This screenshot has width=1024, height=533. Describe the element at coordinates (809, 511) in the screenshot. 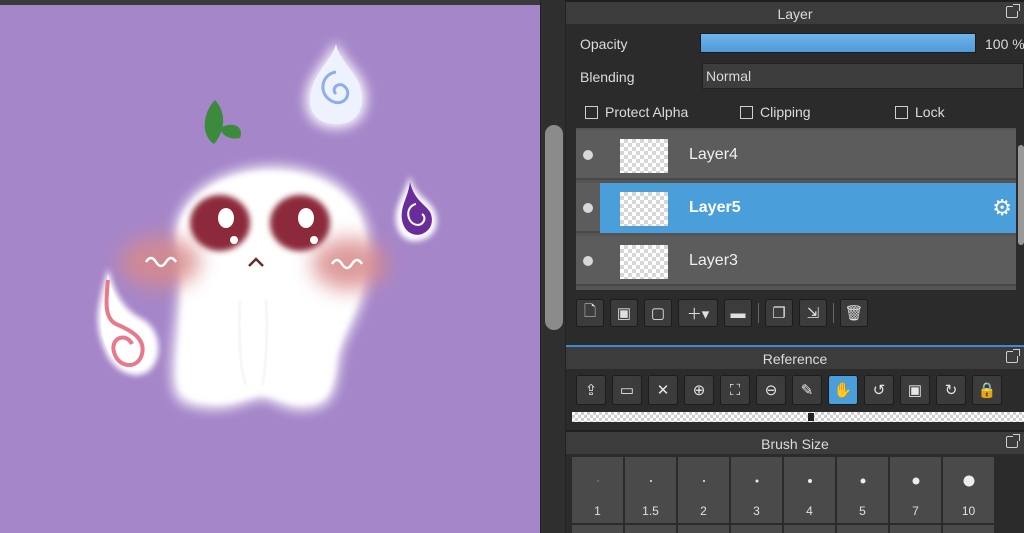

I see `brush-size-label: 4` at that location.